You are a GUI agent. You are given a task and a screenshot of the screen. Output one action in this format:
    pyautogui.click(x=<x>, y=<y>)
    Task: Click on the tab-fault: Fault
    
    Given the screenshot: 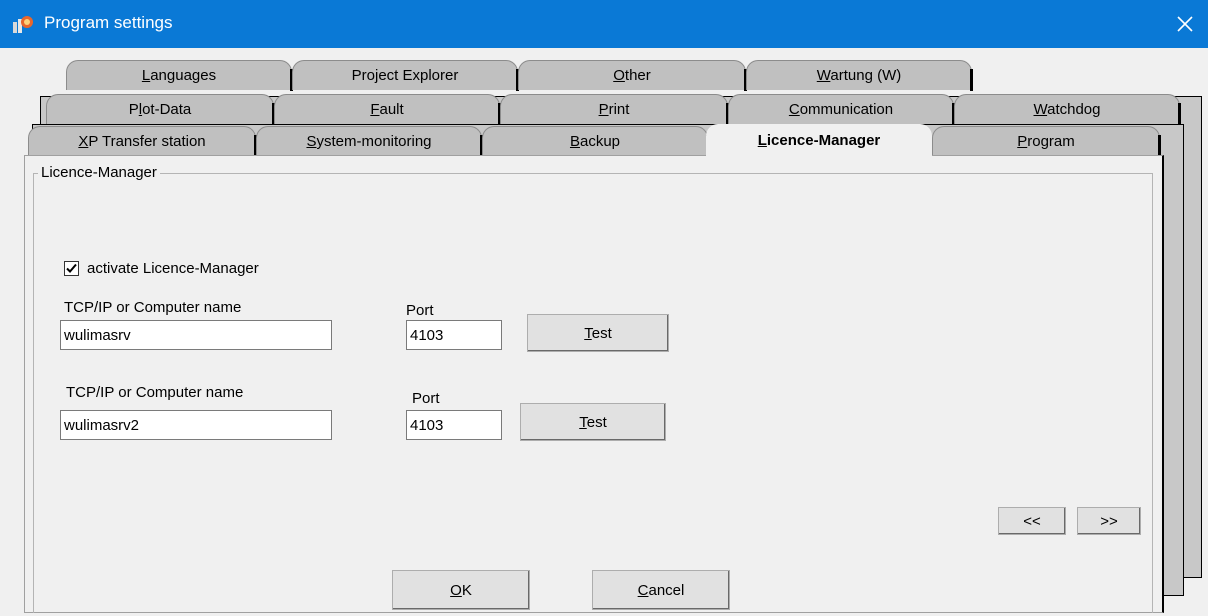 What is the action you would take?
    pyautogui.click(x=387, y=109)
    